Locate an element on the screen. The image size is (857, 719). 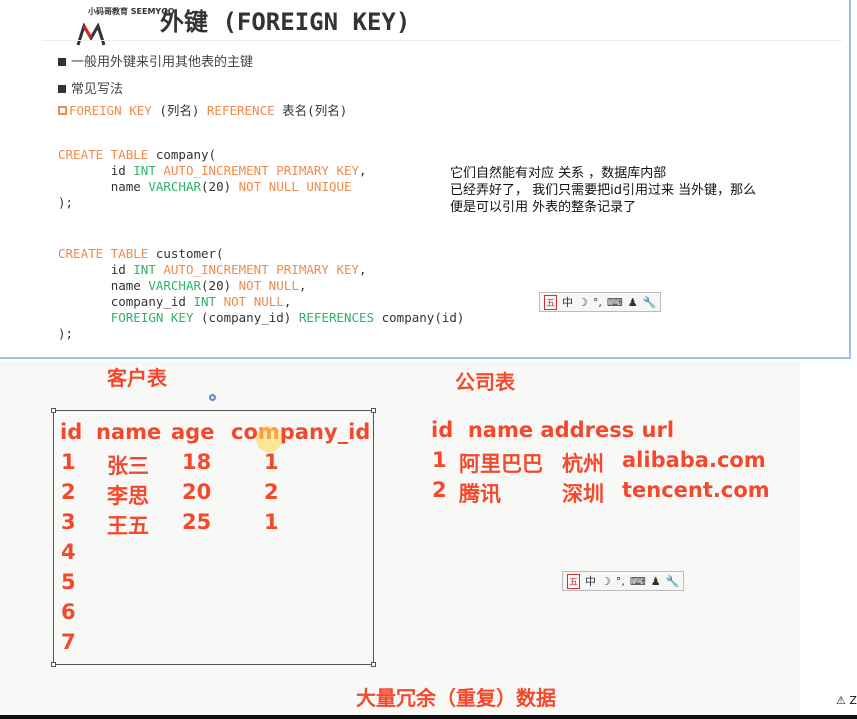
table-cell: tencent.com is located at coordinates (696, 490).